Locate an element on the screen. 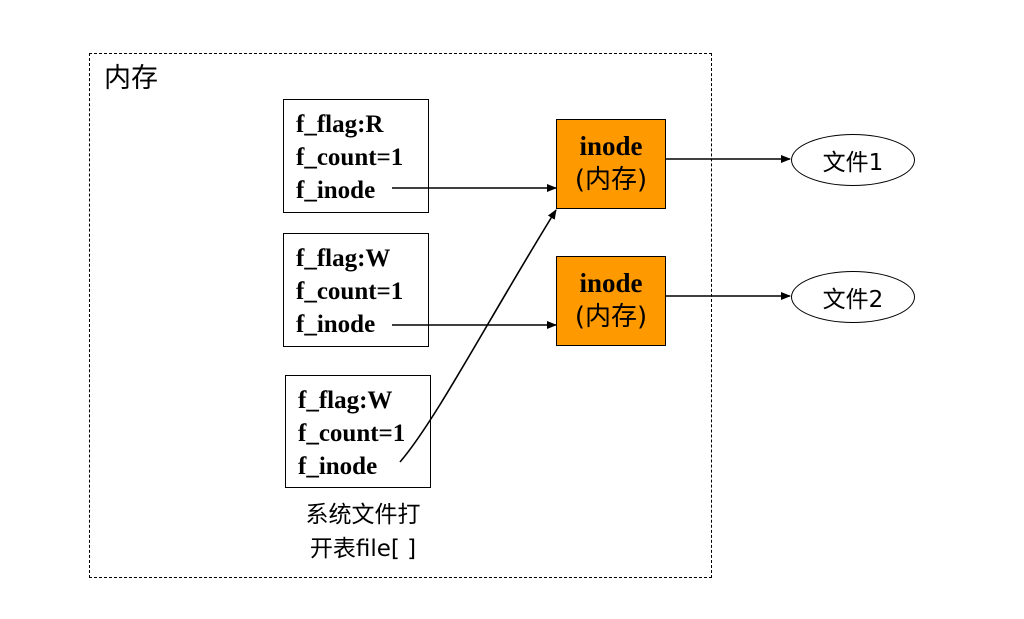  entry-flag: f_flag:R is located at coordinates (340, 124).